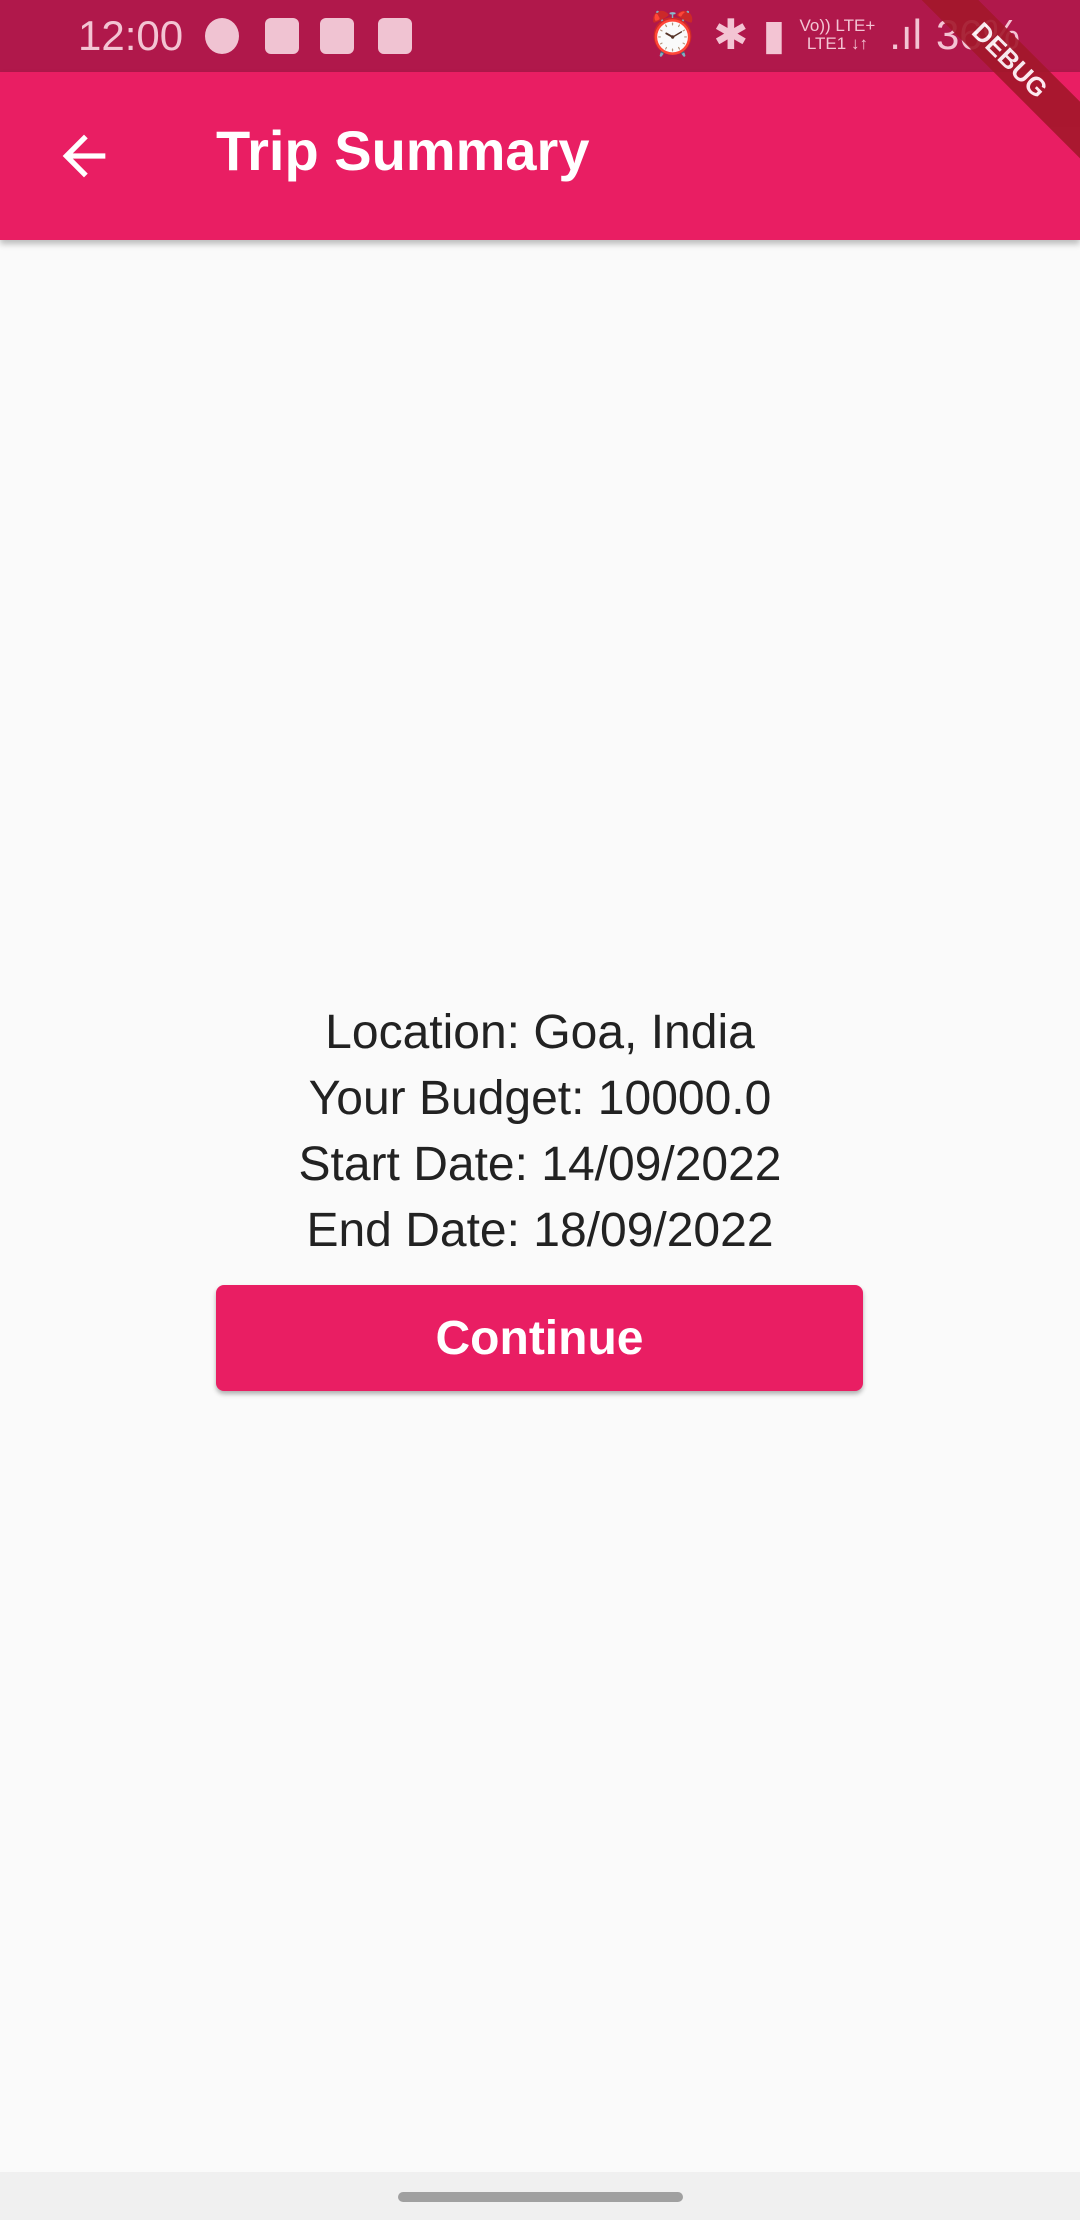 The width and height of the screenshot is (1080, 2220). Describe the element at coordinates (540, 1098) in the screenshot. I see `budget-text: Your Budget: 10000.0` at that location.